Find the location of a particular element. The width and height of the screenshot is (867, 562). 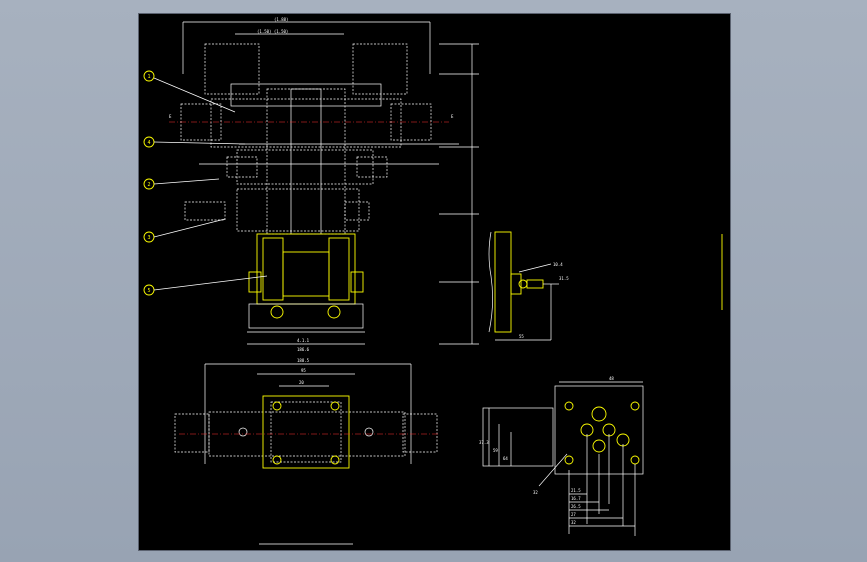

right-side-dim: 32 is located at coordinates (535, 492).